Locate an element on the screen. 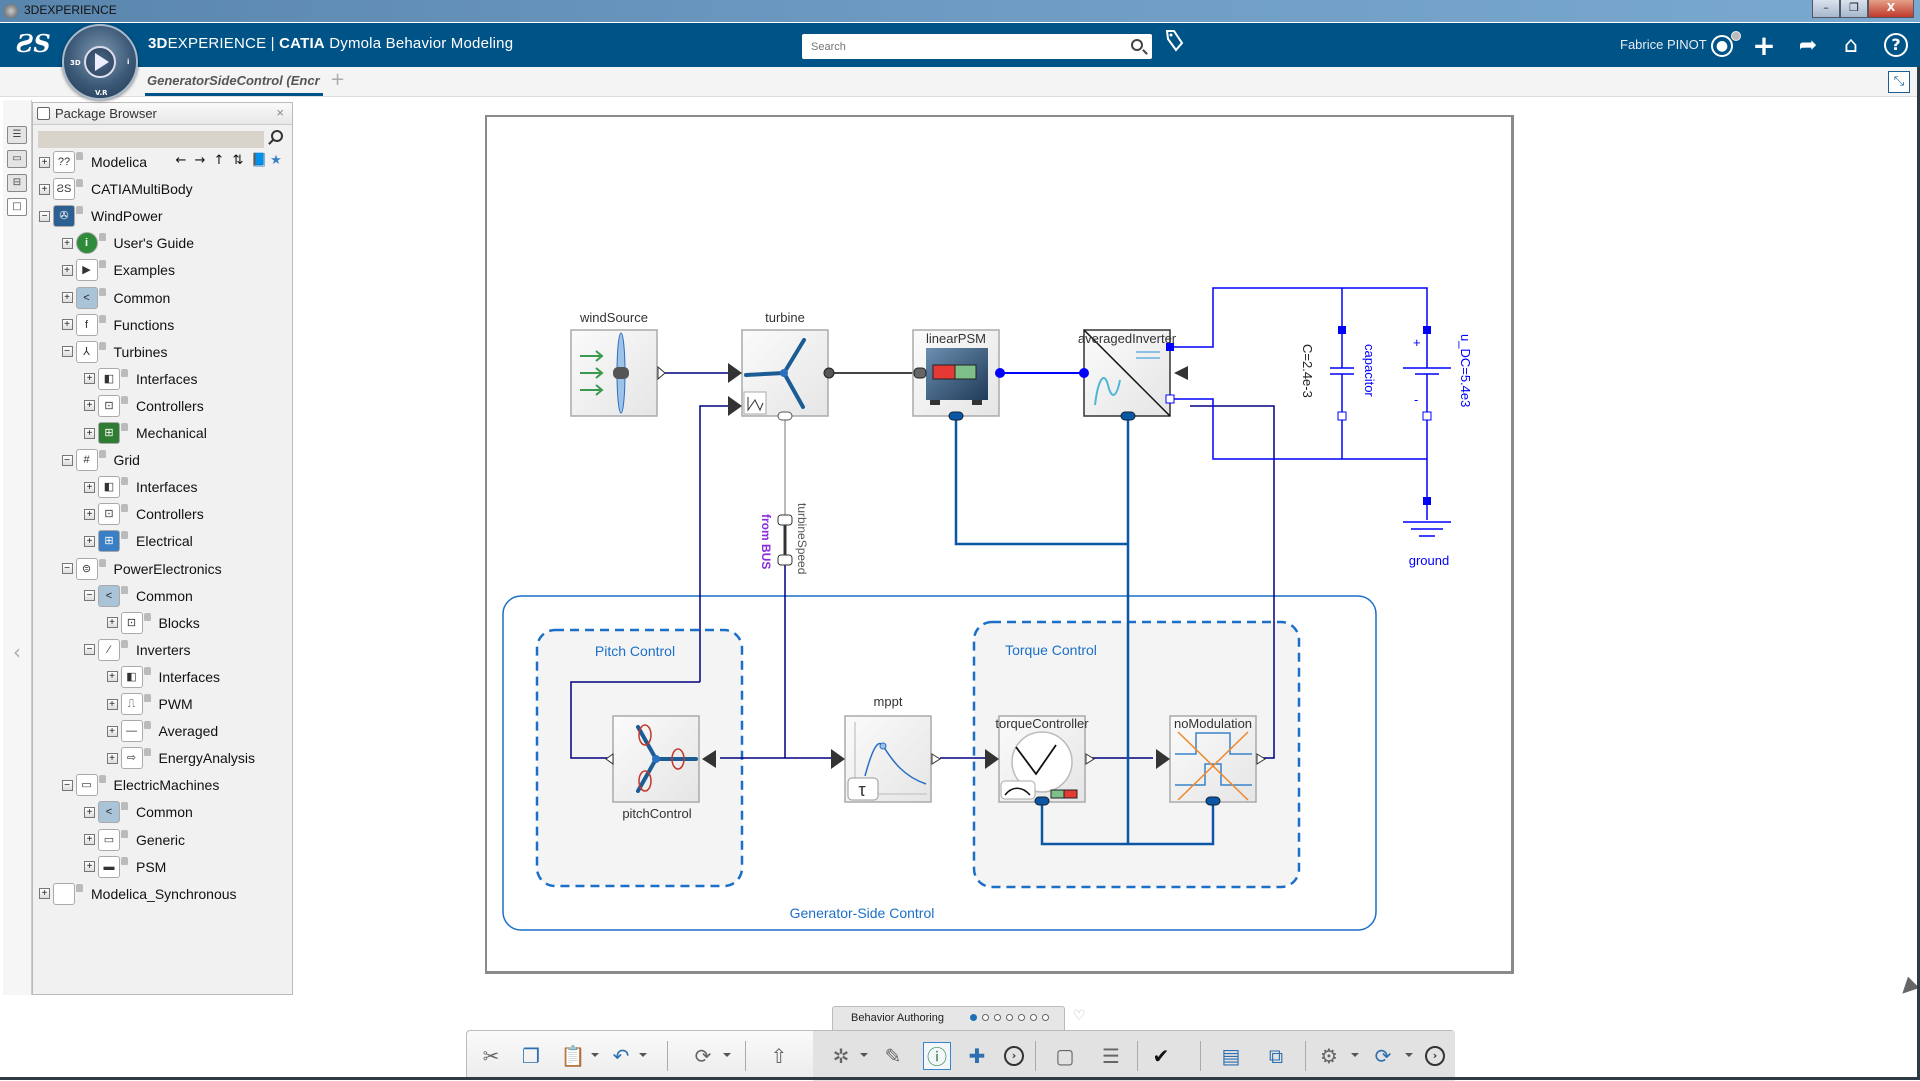 The width and height of the screenshot is (1920, 1081). tree-item-modelica: +?? Modelica is located at coordinates (93, 162).